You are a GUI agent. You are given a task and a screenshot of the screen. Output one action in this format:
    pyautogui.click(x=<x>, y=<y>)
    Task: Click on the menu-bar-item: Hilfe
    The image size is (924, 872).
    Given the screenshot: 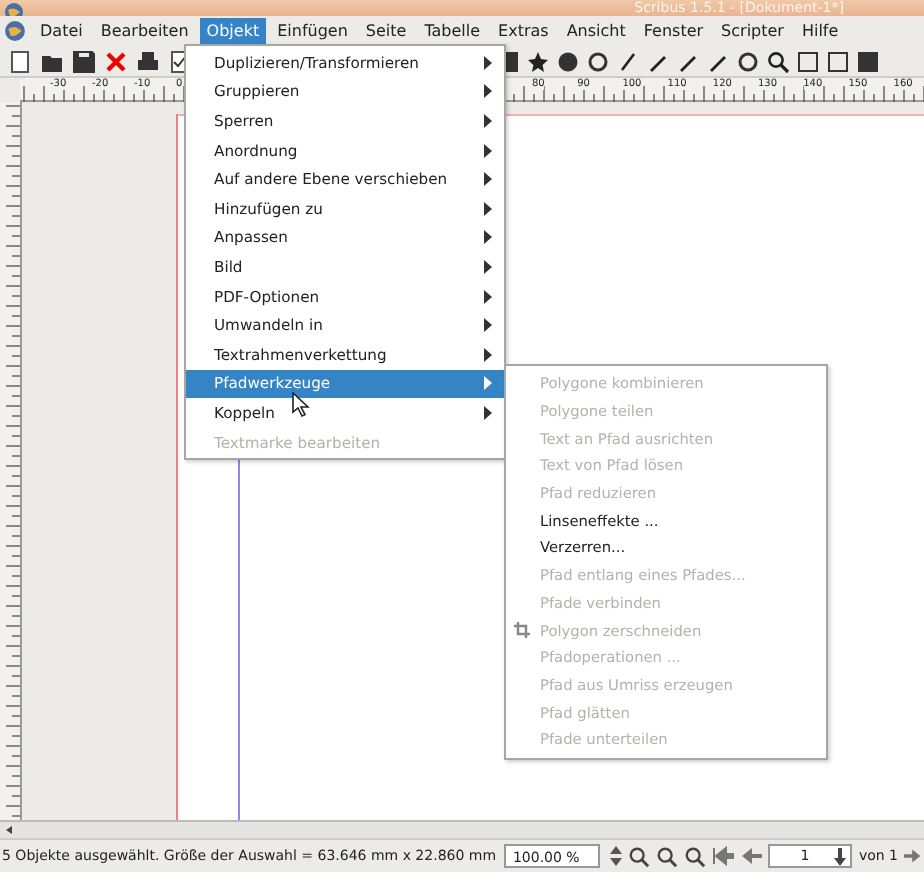 What is the action you would take?
    pyautogui.click(x=820, y=31)
    